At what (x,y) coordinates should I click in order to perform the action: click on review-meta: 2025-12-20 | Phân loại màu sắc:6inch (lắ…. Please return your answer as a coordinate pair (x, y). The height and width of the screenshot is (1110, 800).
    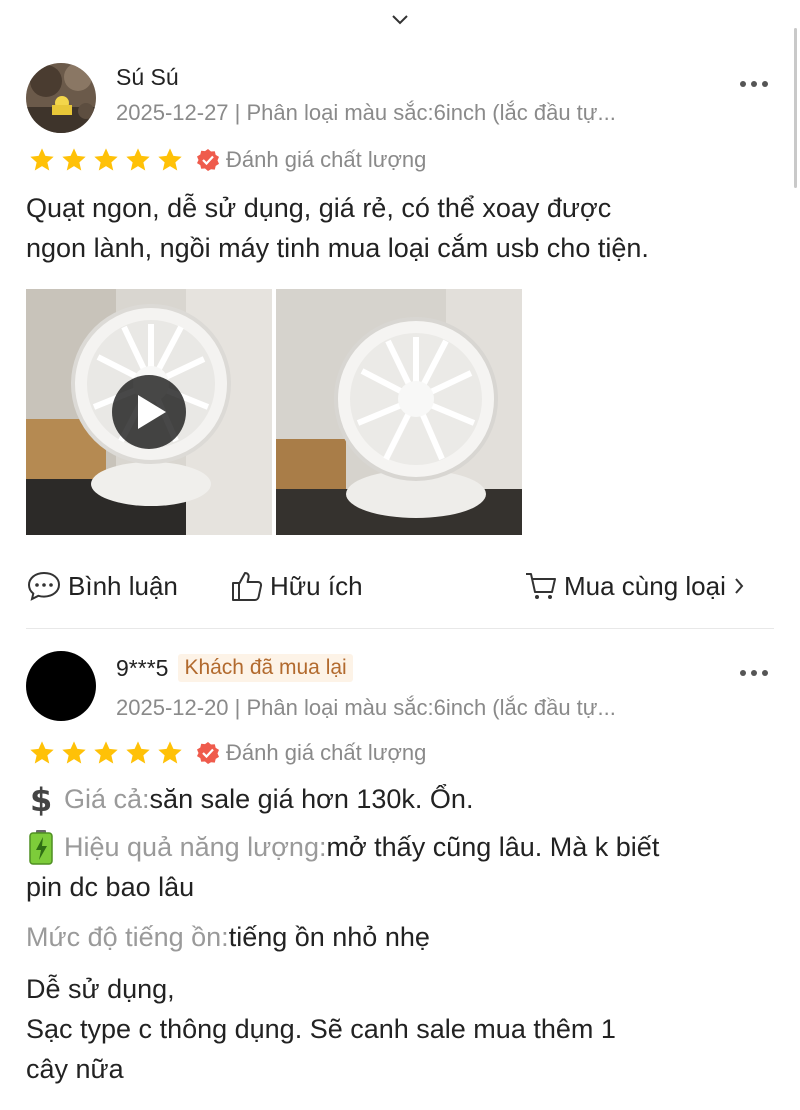
    Looking at the image, I should click on (366, 707).